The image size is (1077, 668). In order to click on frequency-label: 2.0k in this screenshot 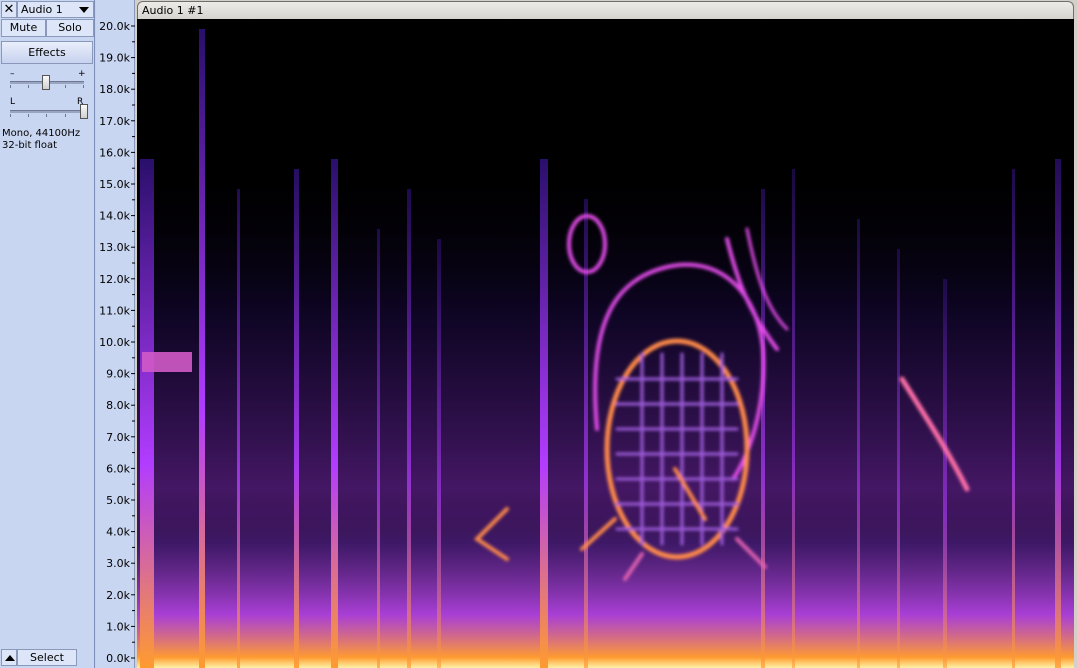, I will do `click(118, 595)`.